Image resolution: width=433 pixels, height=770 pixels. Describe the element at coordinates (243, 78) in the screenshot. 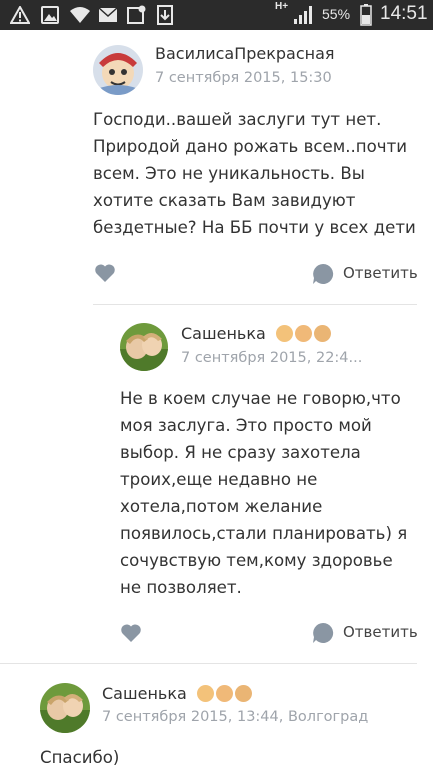

I see `comment-date: 7 сентября 2015, 15:30` at that location.